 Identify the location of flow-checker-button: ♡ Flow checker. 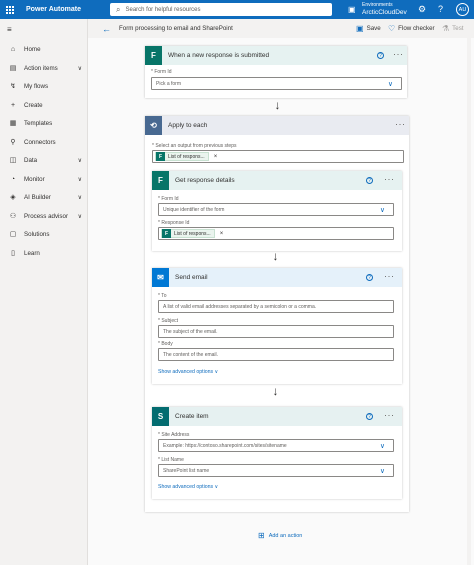
(411, 28).